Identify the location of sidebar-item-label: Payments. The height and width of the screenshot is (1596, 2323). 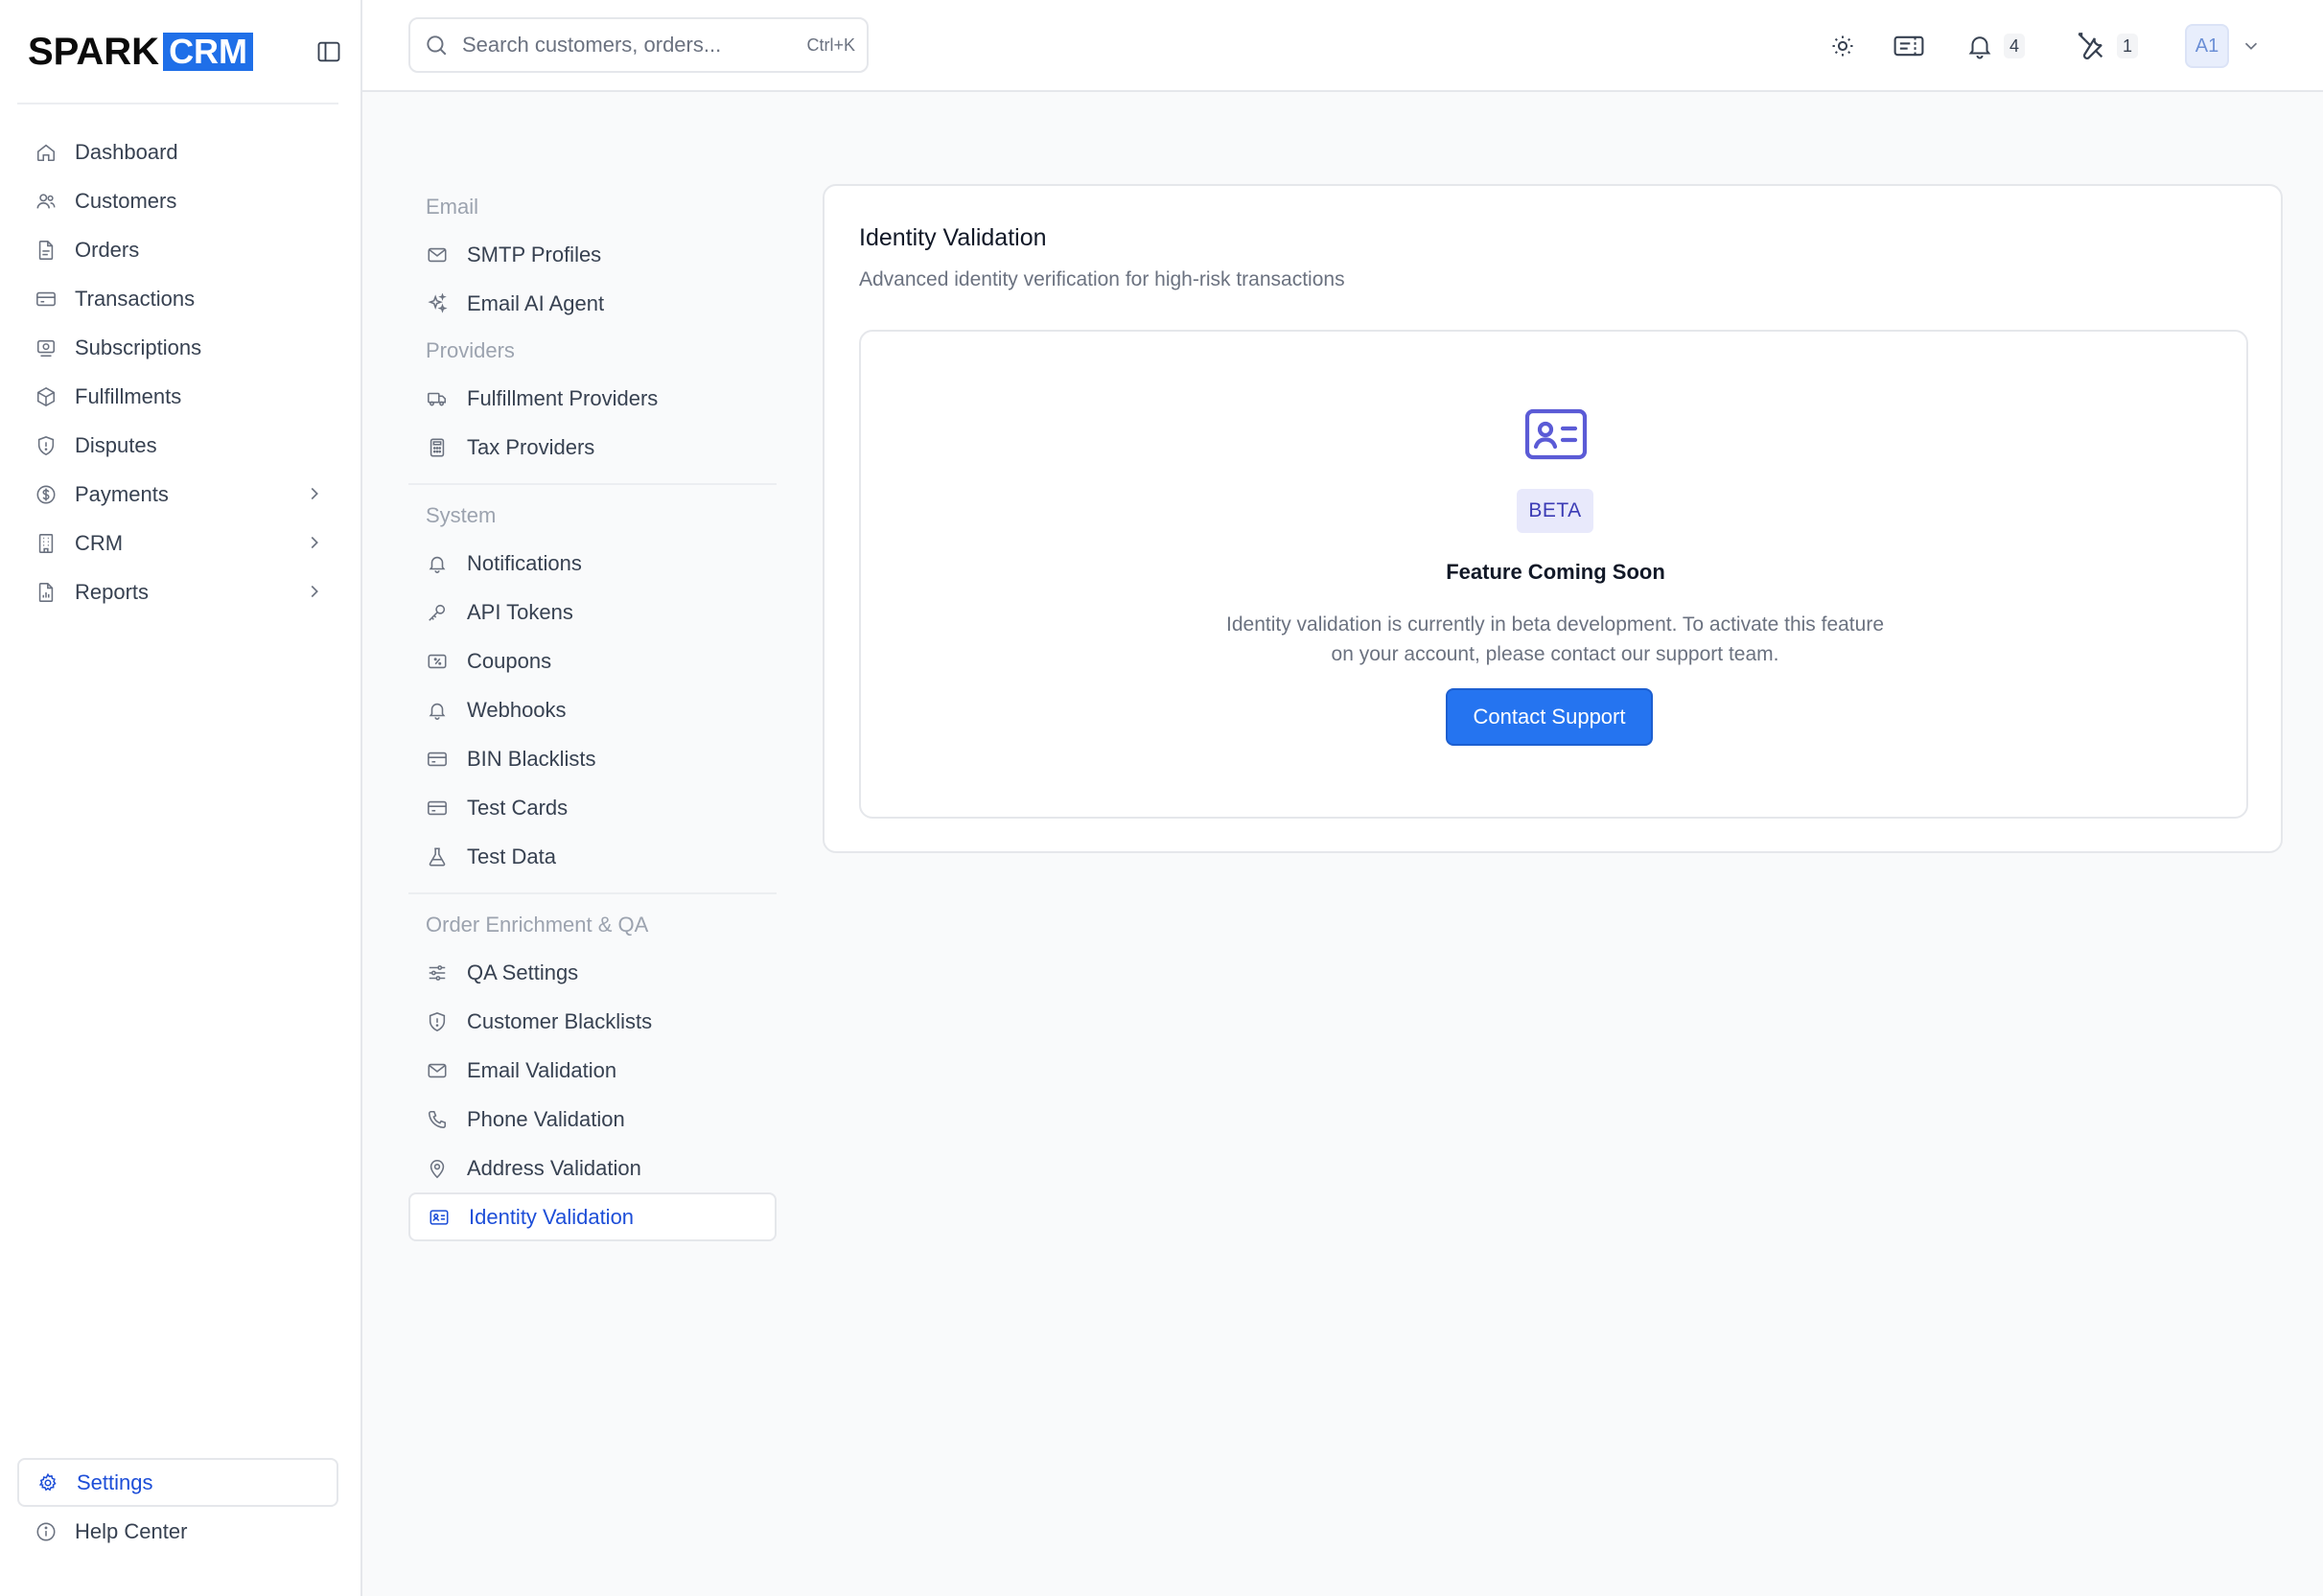
(122, 493).